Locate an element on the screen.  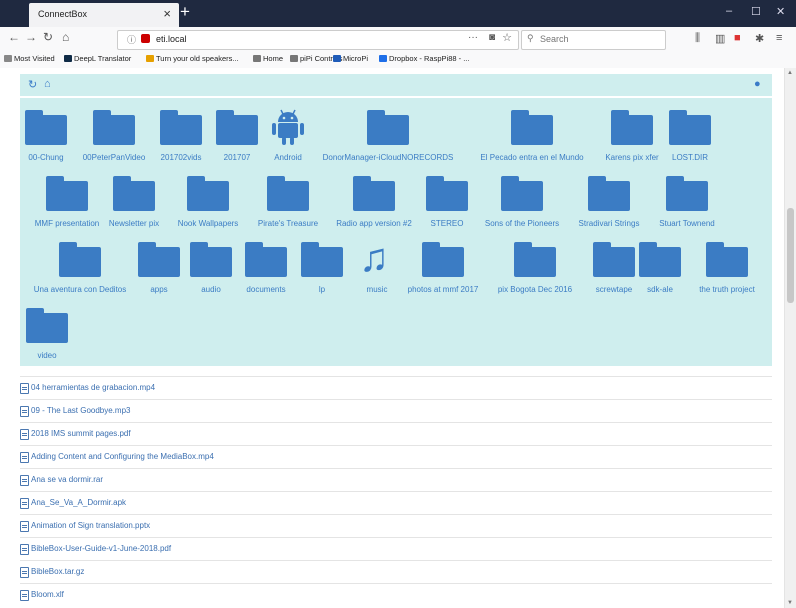
file-row: Animation of Sign translation.pptx is located at coordinates (396, 525).